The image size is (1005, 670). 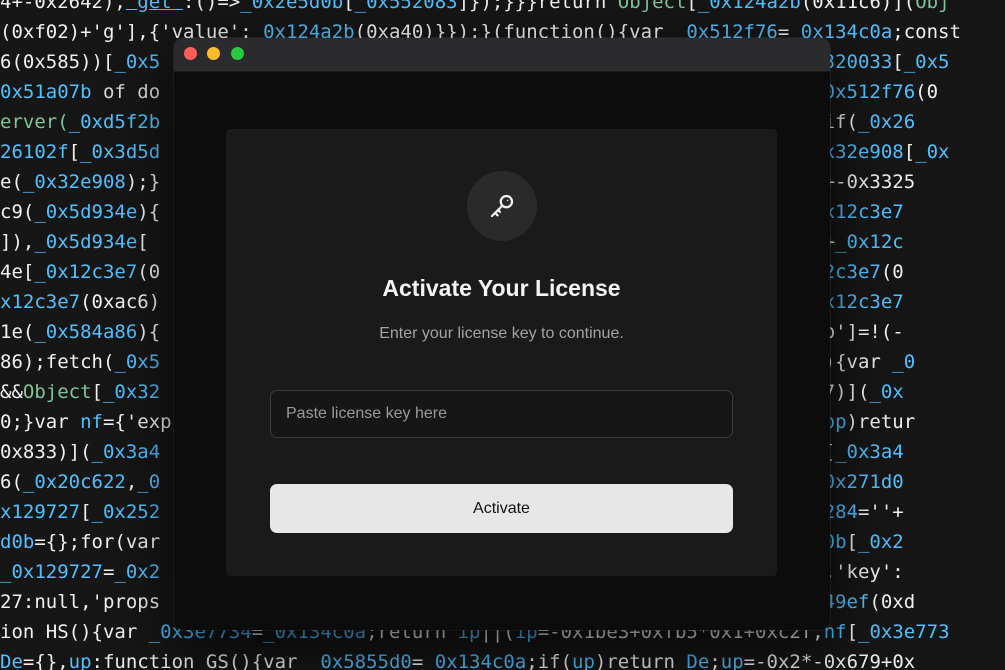 What do you see at coordinates (886, 122) in the screenshot?
I see `code-token: _0x26` at bounding box center [886, 122].